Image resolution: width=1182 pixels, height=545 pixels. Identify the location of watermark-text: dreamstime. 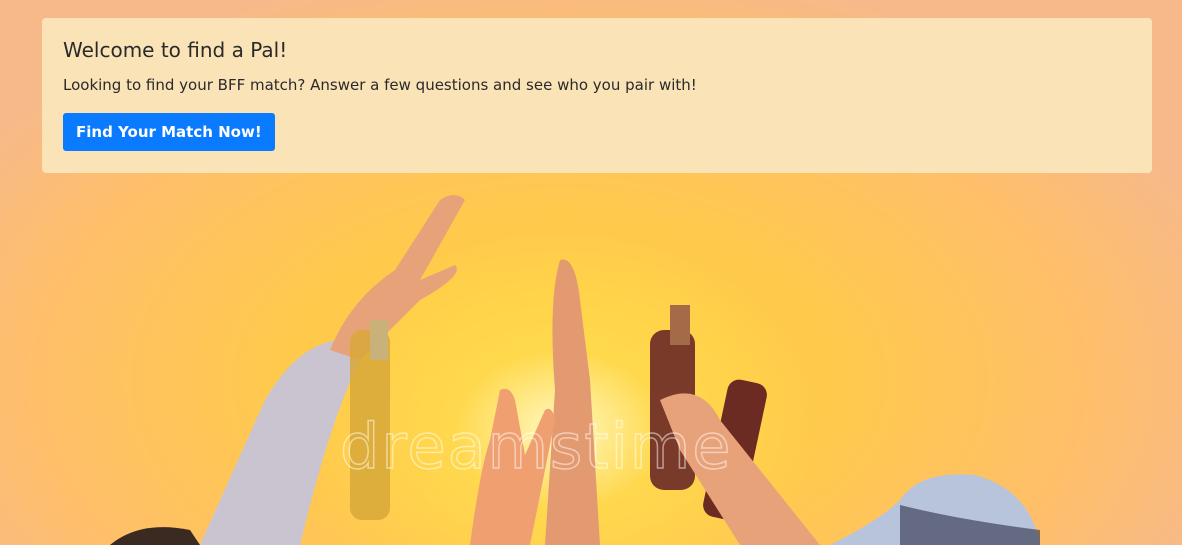
(536, 446).